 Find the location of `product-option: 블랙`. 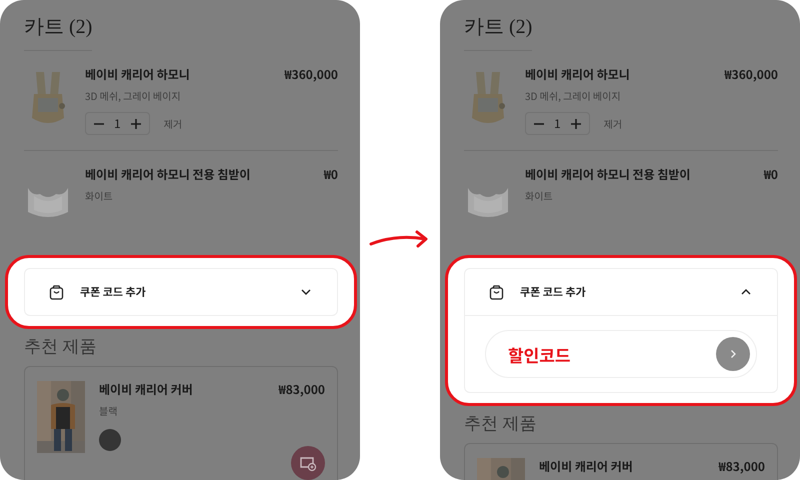

product-option: 블랙 is located at coordinates (212, 410).